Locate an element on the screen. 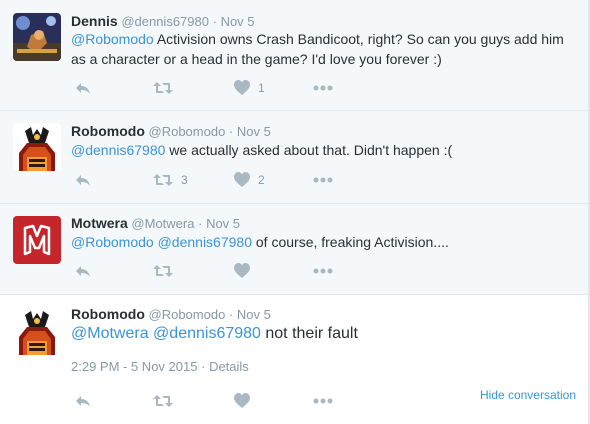  like-button: 2 is located at coordinates (249, 180).